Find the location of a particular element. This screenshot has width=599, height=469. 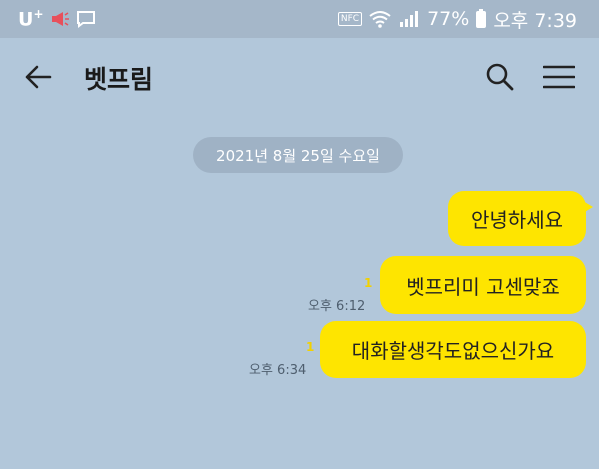

message-text: 안녕하세요 is located at coordinates (517, 220).